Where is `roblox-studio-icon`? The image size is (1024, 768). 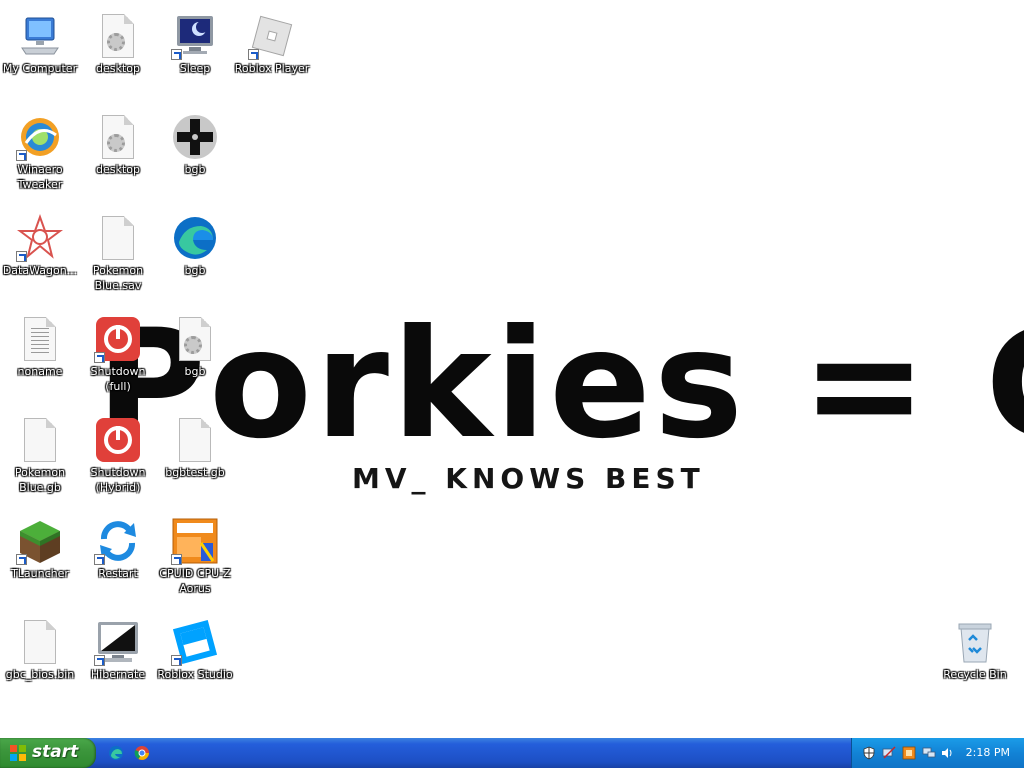 roblox-studio-icon is located at coordinates (195, 642).